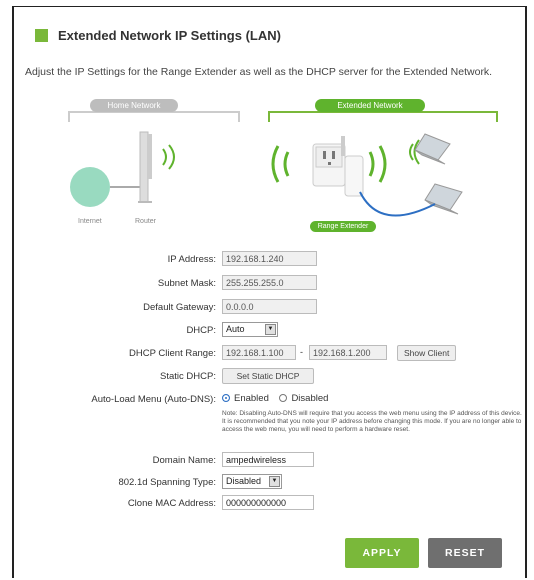  Describe the element at coordinates (268, 502) in the screenshot. I see `clone-mac-input: 000000000000` at that location.